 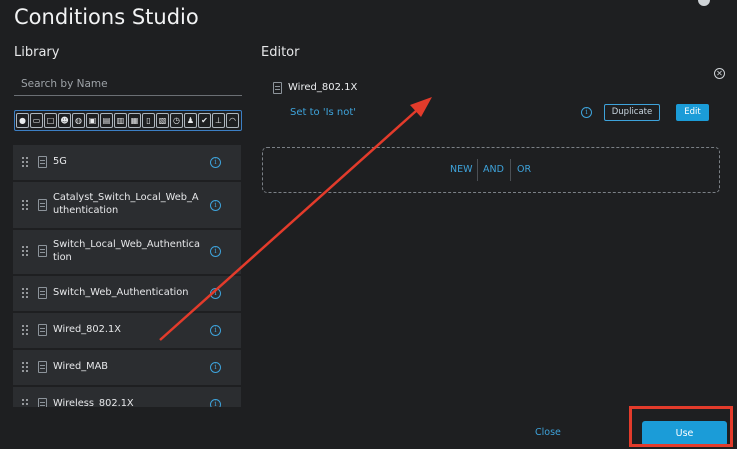 What do you see at coordinates (681, 426) in the screenshot?
I see `annotation-highlight-box` at bounding box center [681, 426].